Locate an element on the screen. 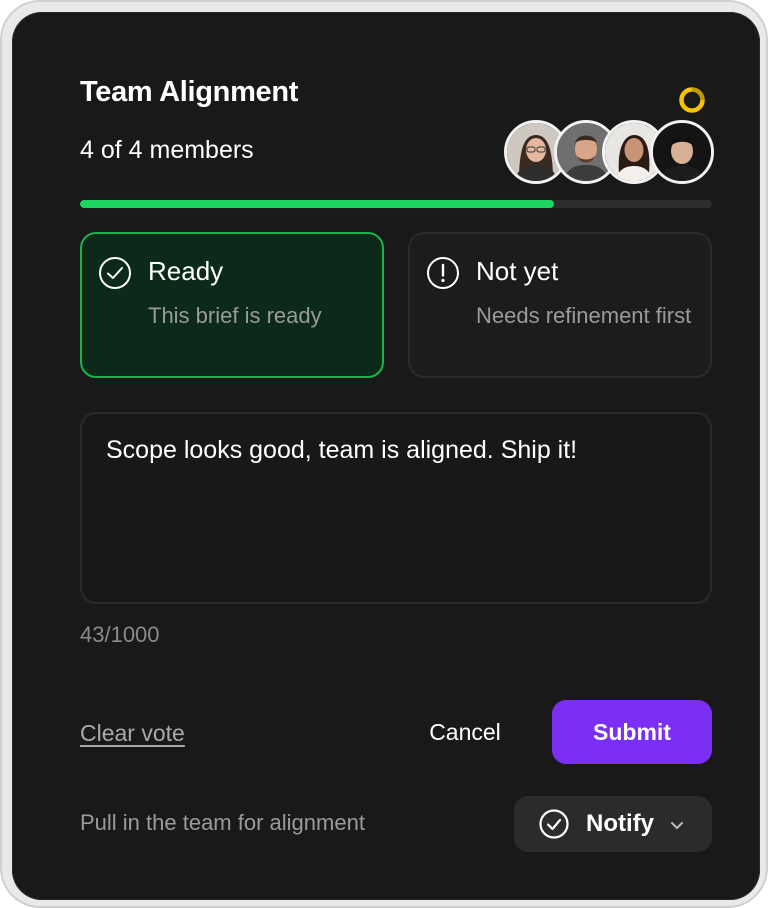 The height and width of the screenshot is (908, 768). notify-label: Notify is located at coordinates (620, 823).